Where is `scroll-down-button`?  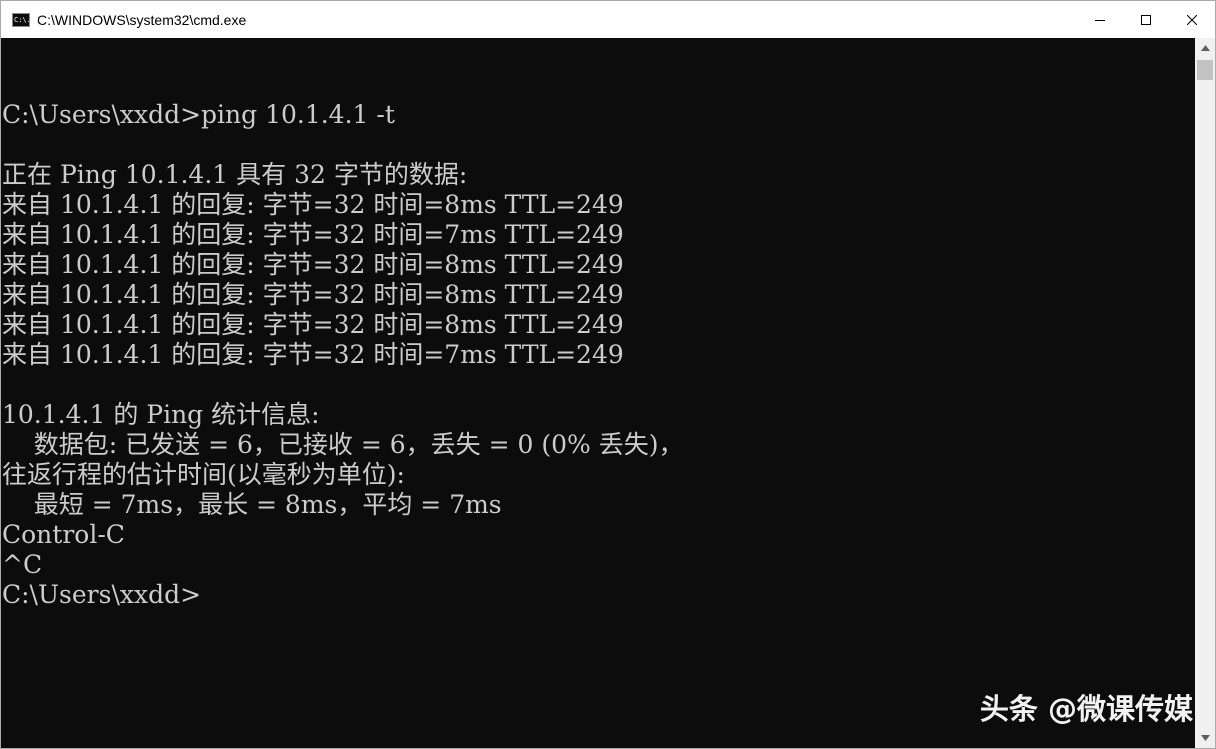 scroll-down-button is located at coordinates (1205, 738).